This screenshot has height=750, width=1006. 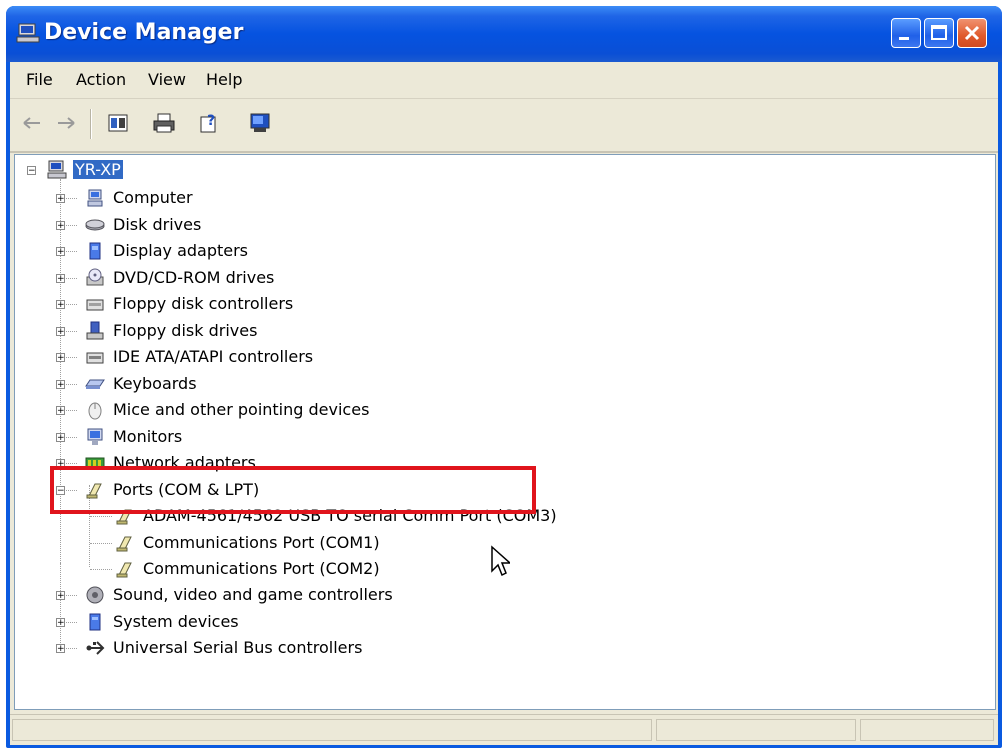 What do you see at coordinates (98, 169) in the screenshot?
I see `tree-root-label: YR-XP` at bounding box center [98, 169].